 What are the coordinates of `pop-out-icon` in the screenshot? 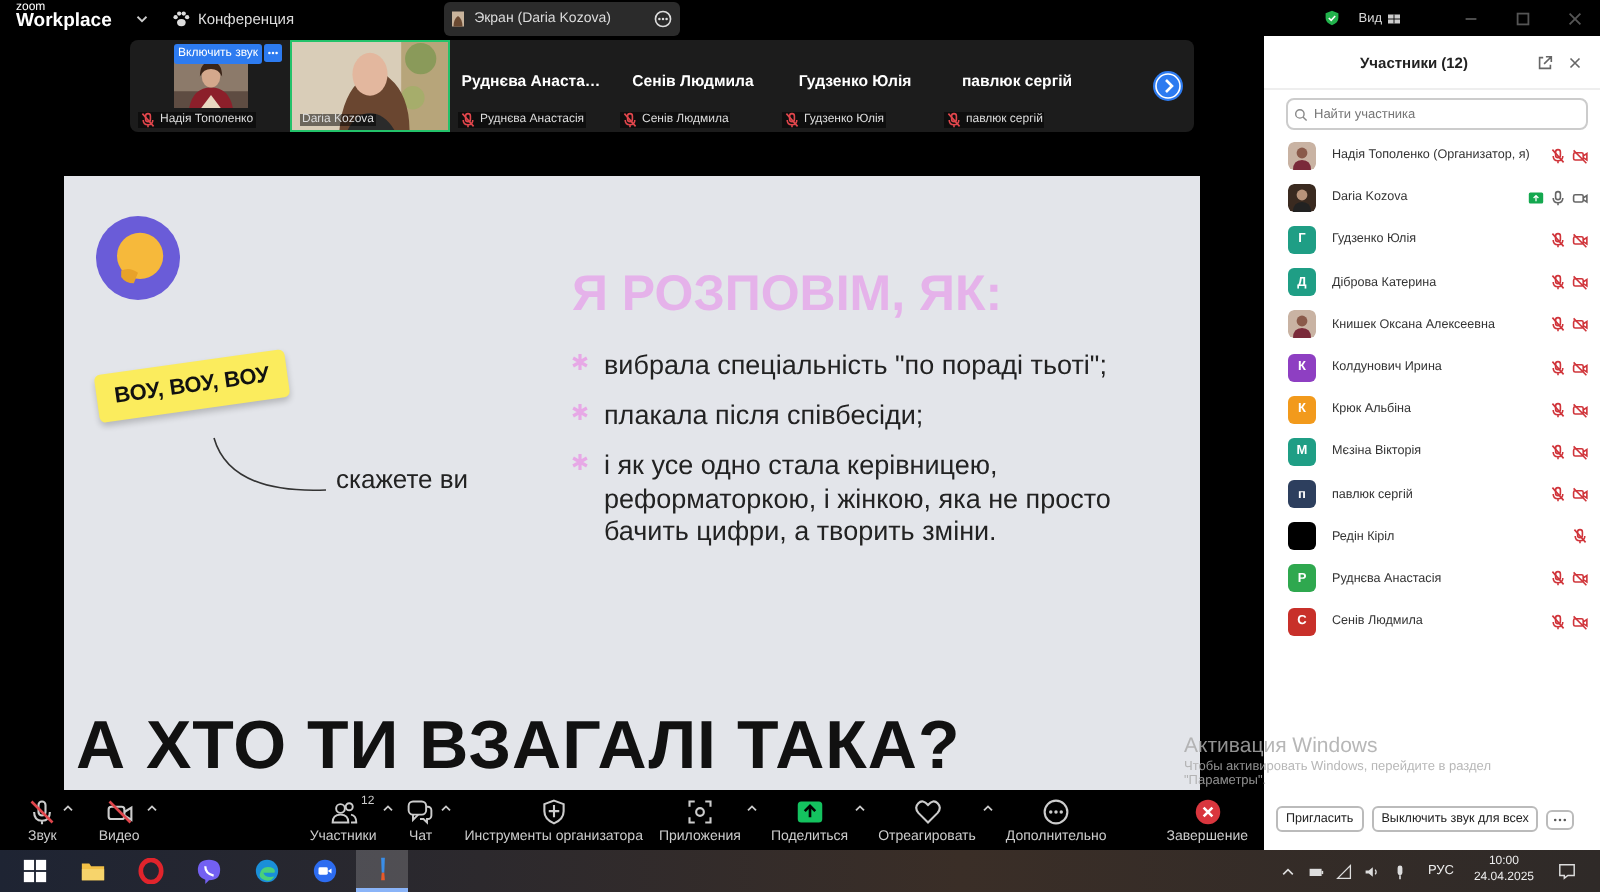 It's located at (1545, 62).